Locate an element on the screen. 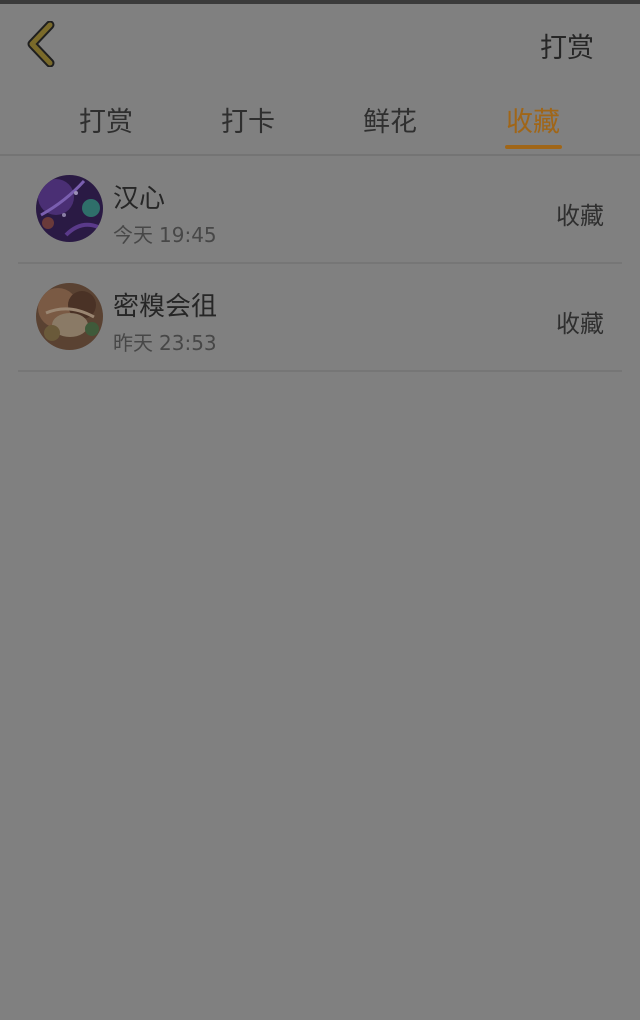  tab-checkin: 打卡 is located at coordinates (248, 119).